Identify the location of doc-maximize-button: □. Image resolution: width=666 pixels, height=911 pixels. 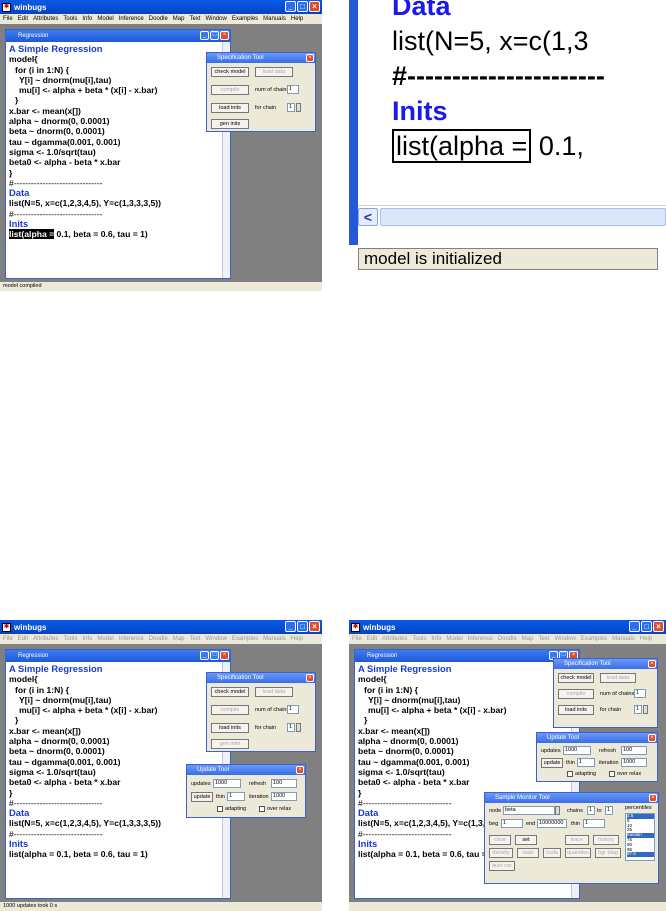
(214, 655).